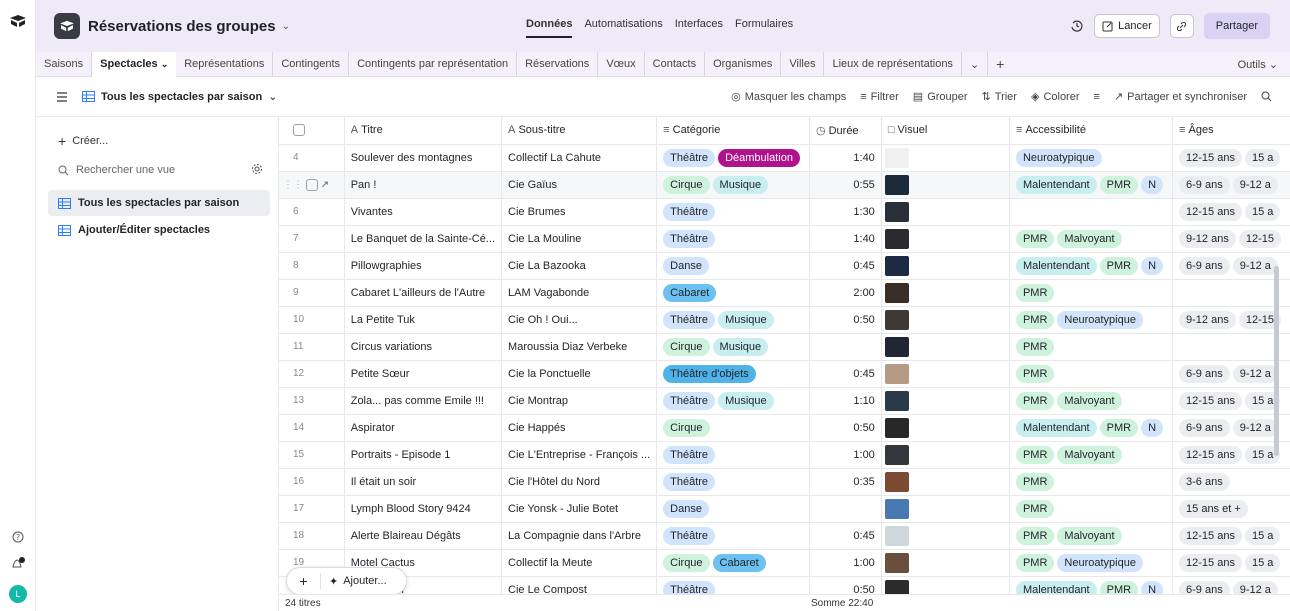 This screenshot has height=611, width=1290. What do you see at coordinates (225, 64) in the screenshot?
I see `tab-representations: Représentations` at bounding box center [225, 64].